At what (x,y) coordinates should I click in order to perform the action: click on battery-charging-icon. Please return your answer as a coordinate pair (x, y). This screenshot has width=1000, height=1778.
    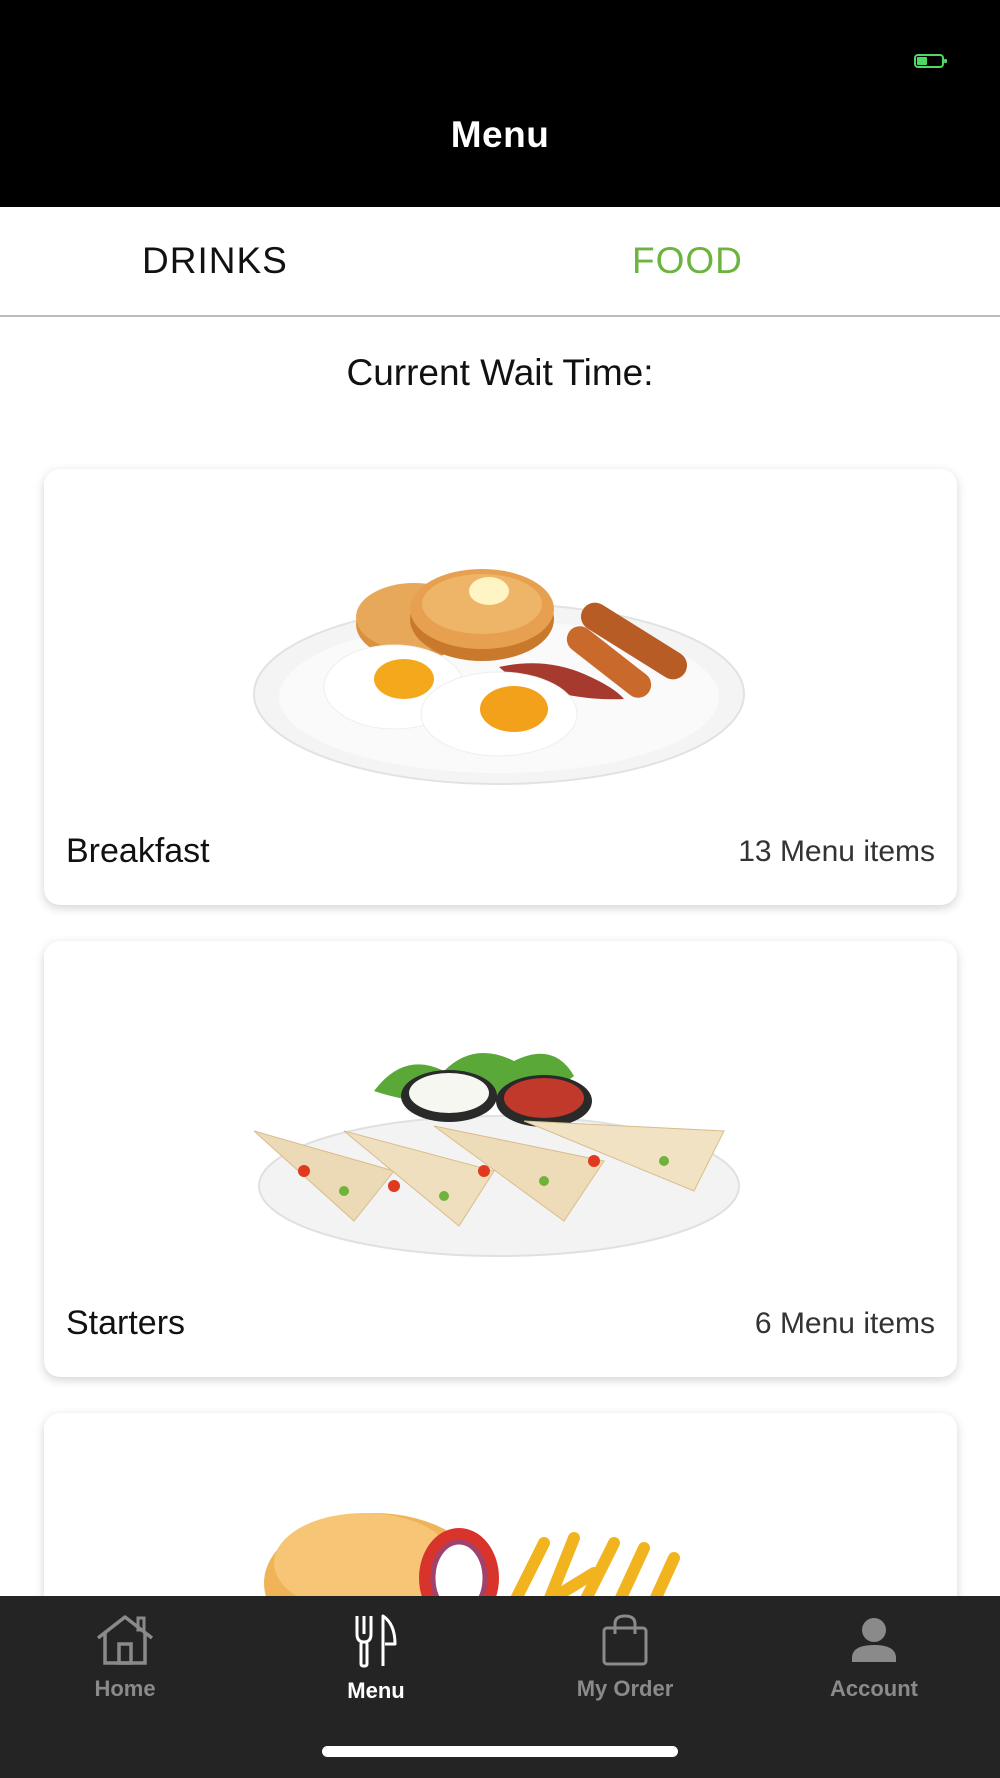
    Looking at the image, I should click on (930, 61).